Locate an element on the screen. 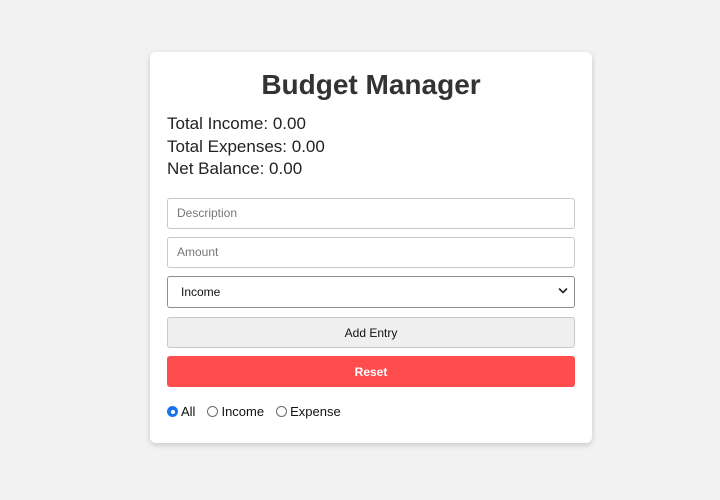  filter-all: All is located at coordinates (181, 411).